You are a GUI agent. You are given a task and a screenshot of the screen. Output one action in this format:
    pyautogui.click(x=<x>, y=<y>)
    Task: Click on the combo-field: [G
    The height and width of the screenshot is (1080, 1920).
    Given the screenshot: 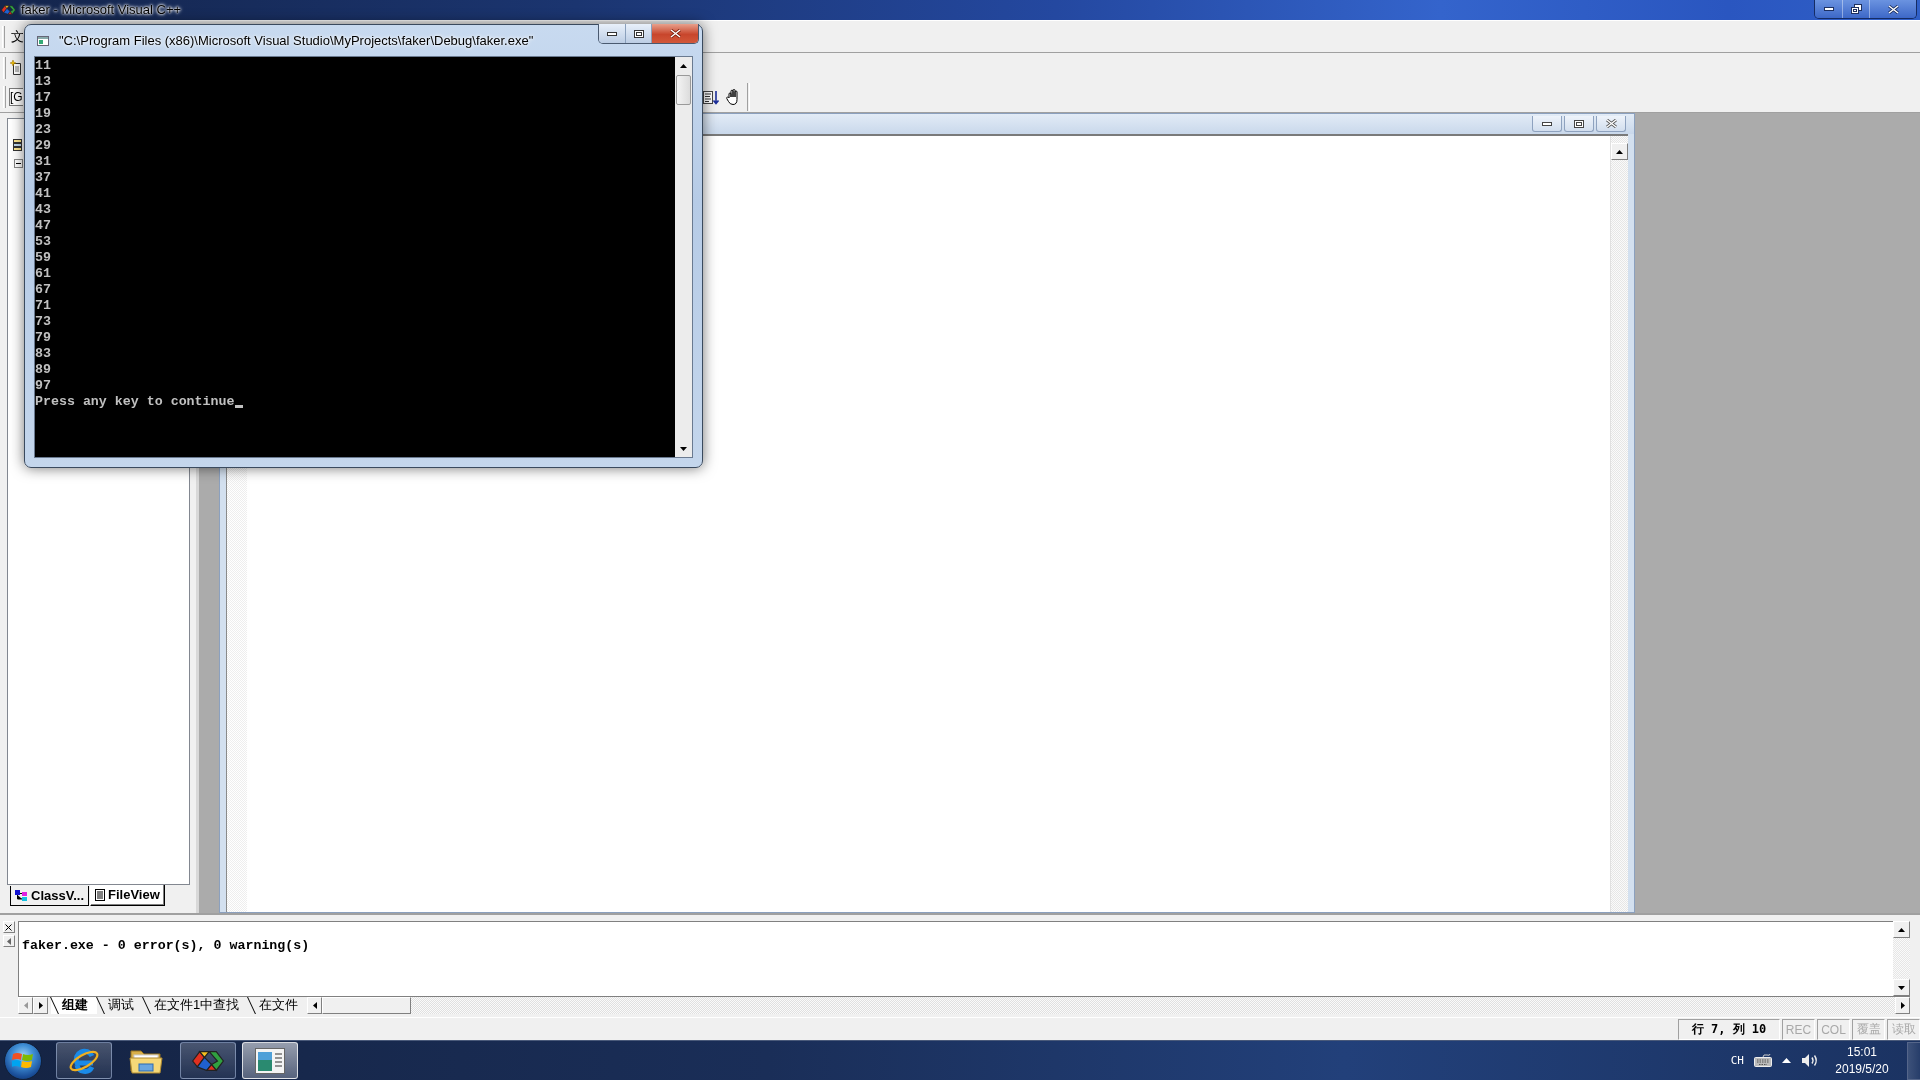 What is the action you would take?
    pyautogui.click(x=16, y=97)
    